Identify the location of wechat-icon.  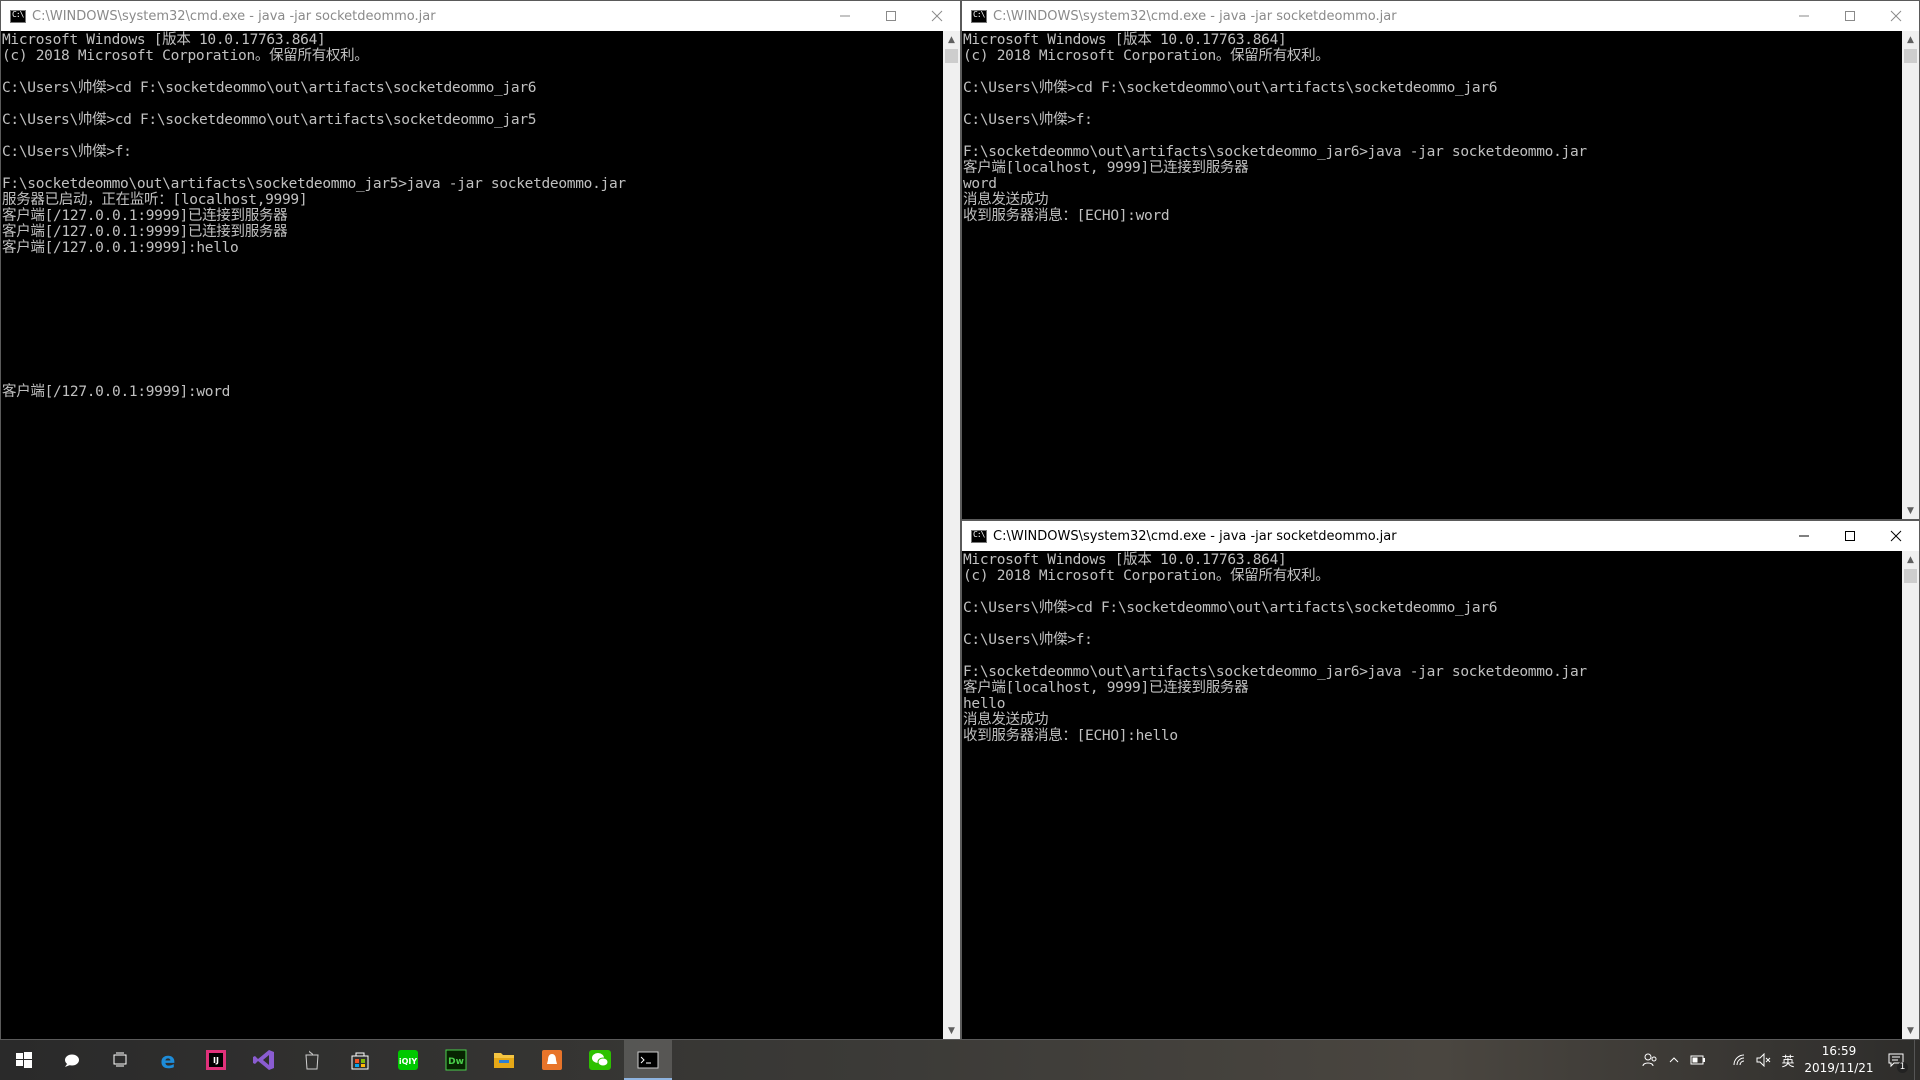
(600, 1060).